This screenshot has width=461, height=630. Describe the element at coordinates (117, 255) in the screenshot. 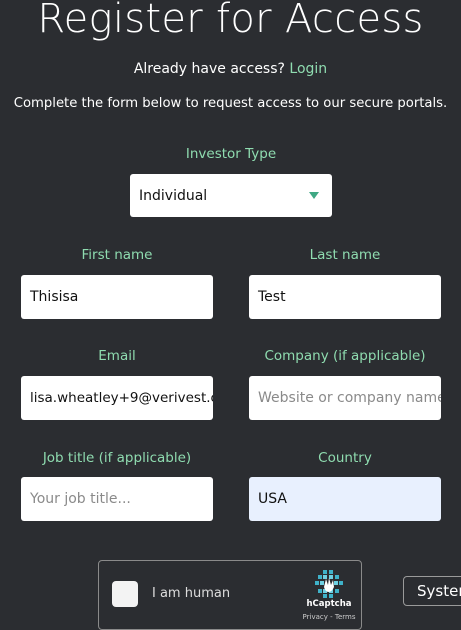

I see `first-name-label: First name` at that location.